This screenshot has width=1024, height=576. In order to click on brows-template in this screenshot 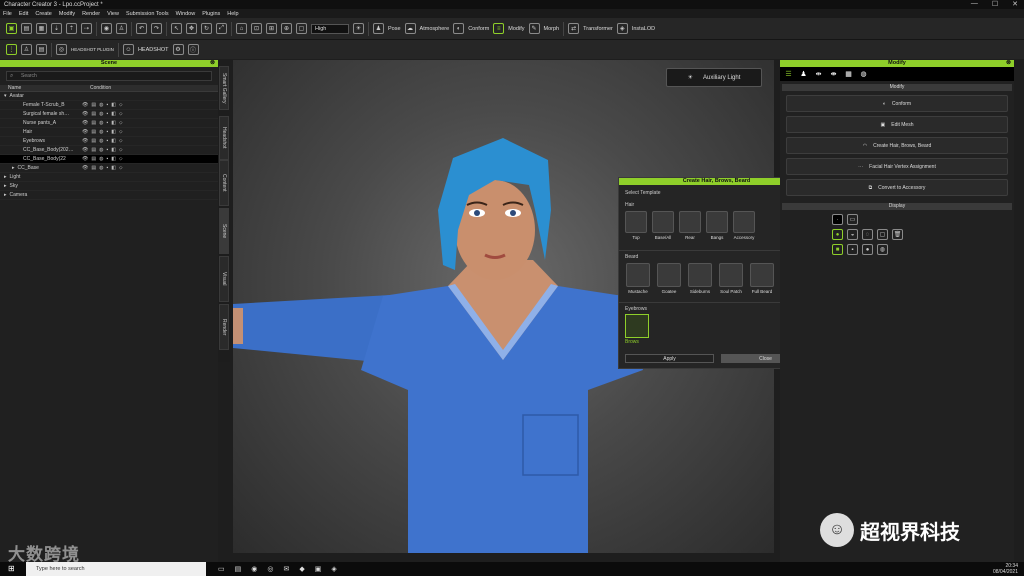, I will do `click(637, 326)`.